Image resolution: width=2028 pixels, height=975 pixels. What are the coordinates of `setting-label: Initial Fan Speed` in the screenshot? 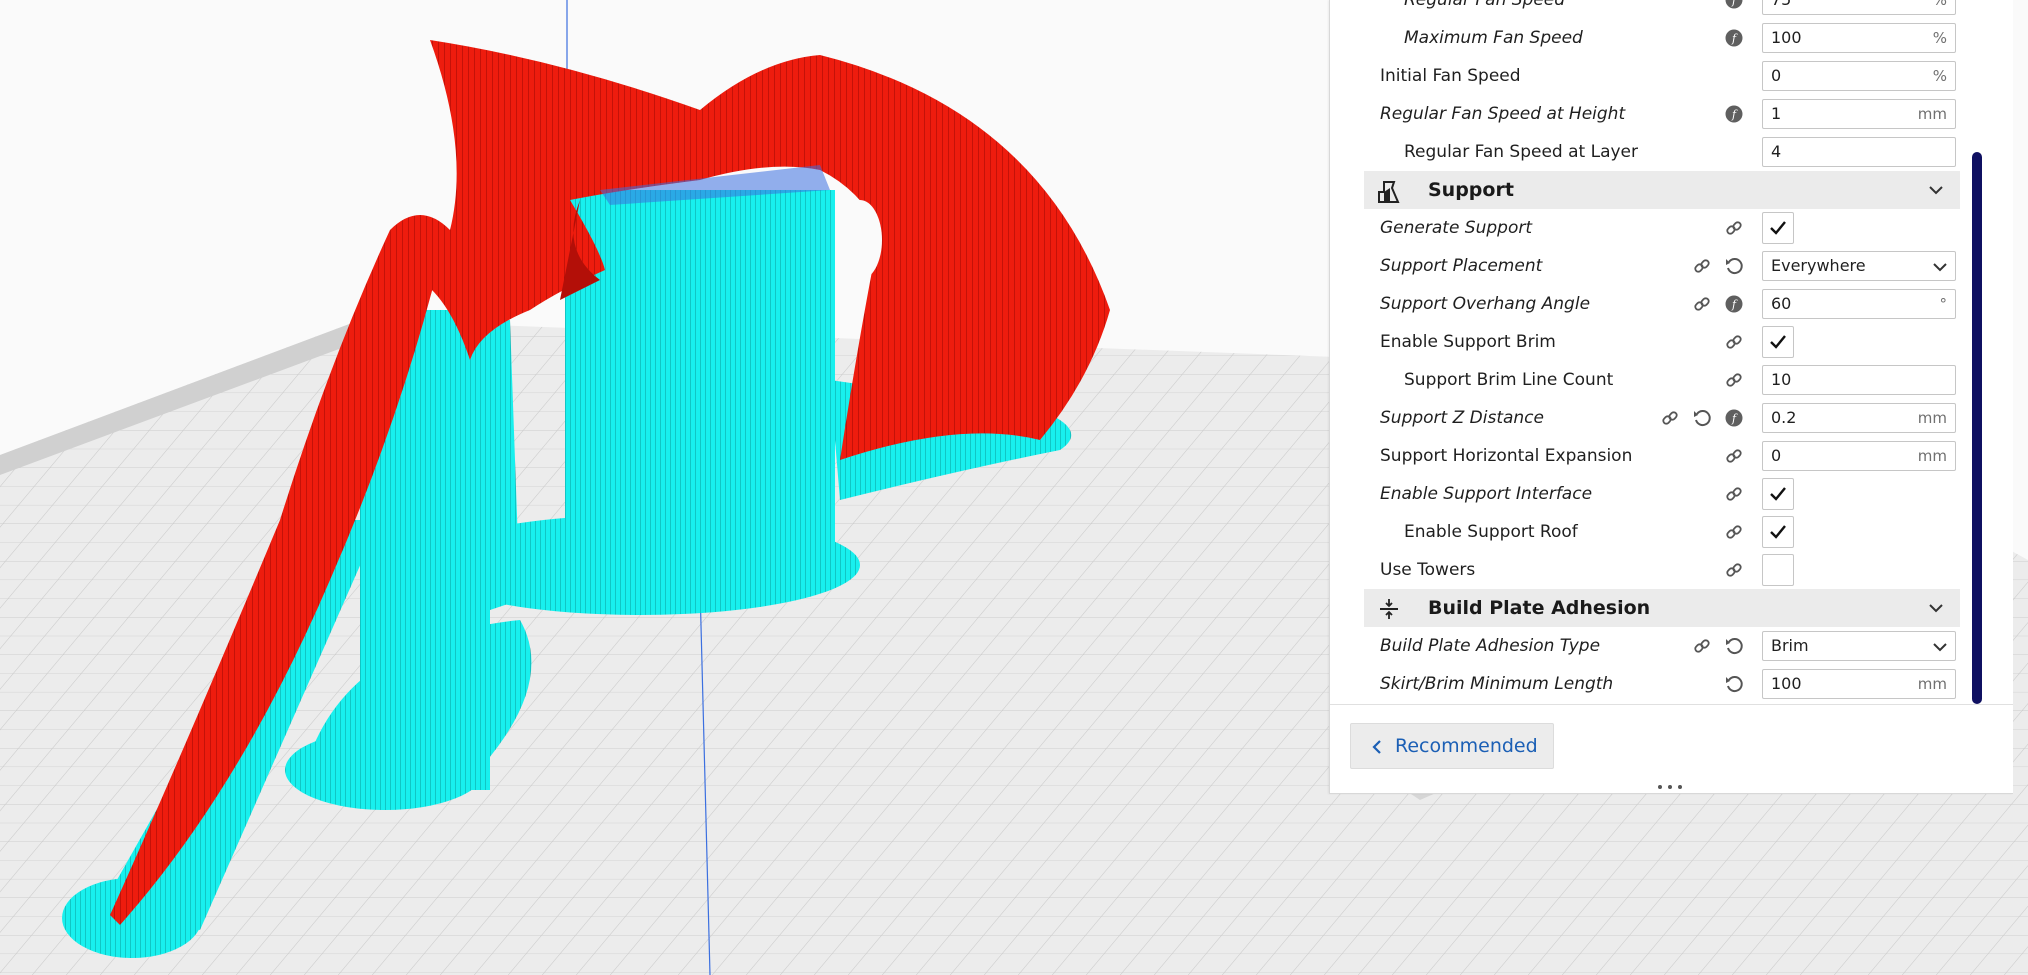 It's located at (1450, 76).